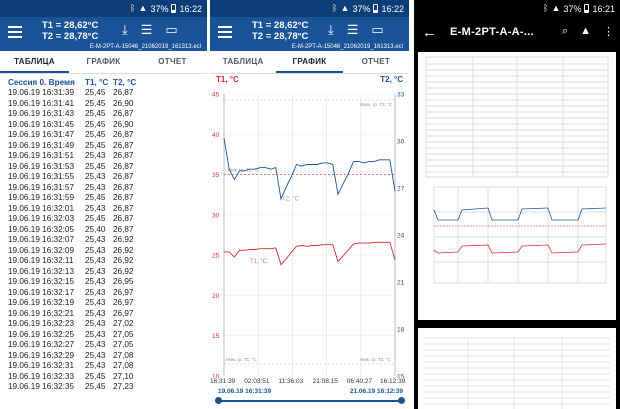 This screenshot has width=620, height=409. I want to click on cell-time: 19.06.19 16:32:21, so click(41, 313).